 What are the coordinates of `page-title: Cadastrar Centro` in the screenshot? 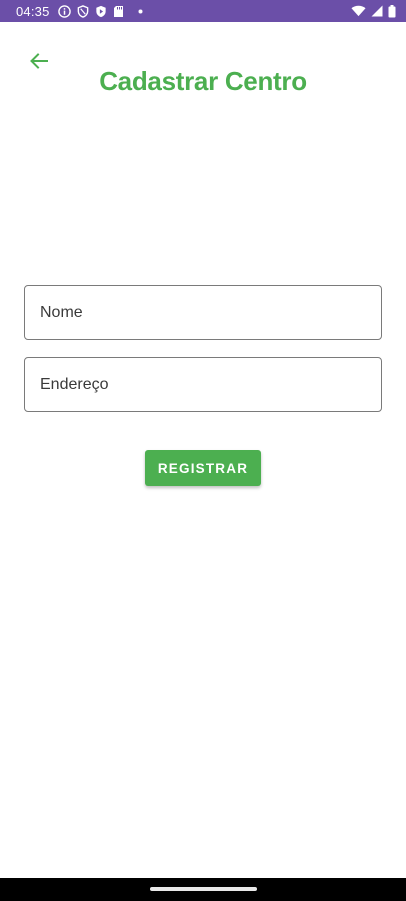 It's located at (203, 81).